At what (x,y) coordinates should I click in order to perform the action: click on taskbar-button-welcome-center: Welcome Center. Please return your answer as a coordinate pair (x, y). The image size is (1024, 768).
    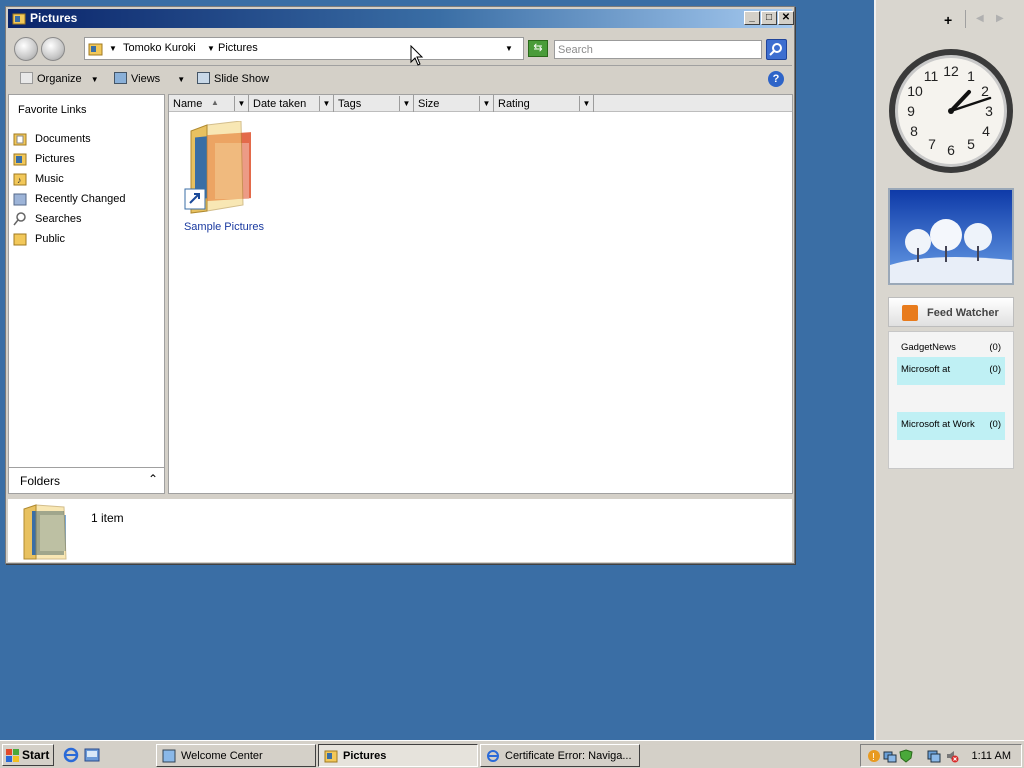
    Looking at the image, I should click on (236, 755).